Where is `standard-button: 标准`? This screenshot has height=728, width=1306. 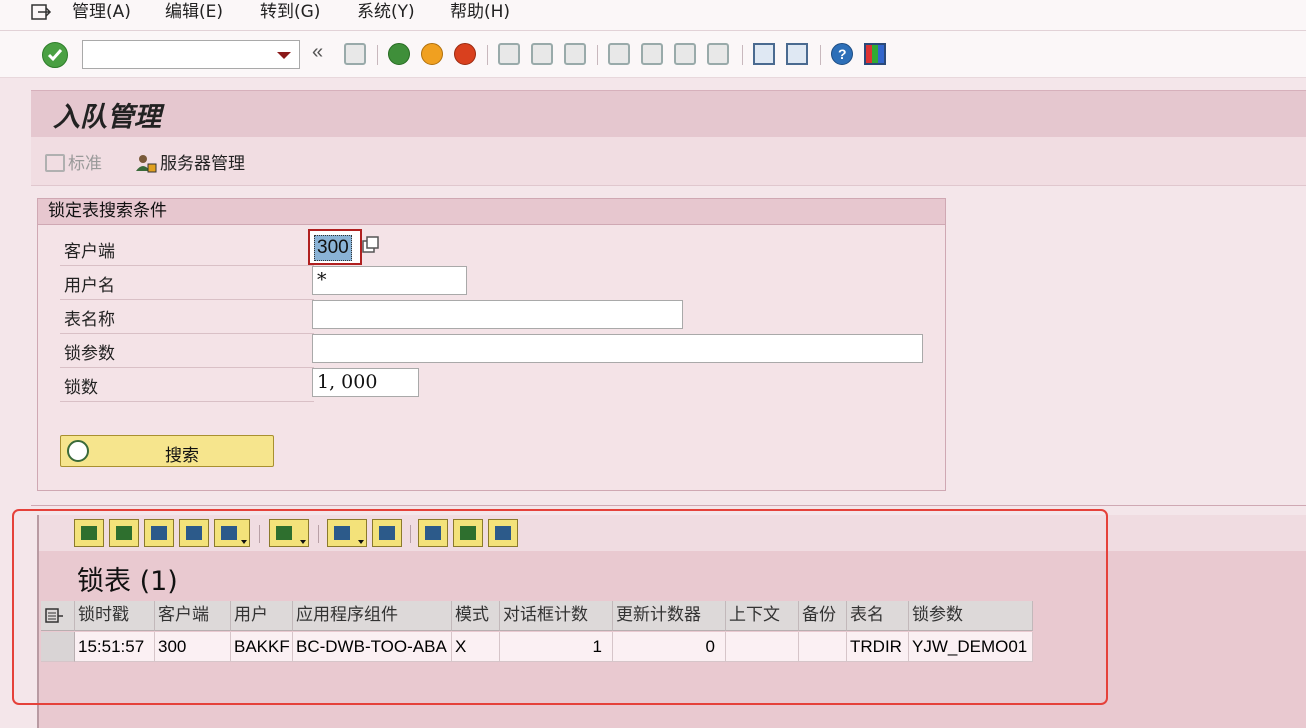
standard-button: 标准 is located at coordinates (73, 161).